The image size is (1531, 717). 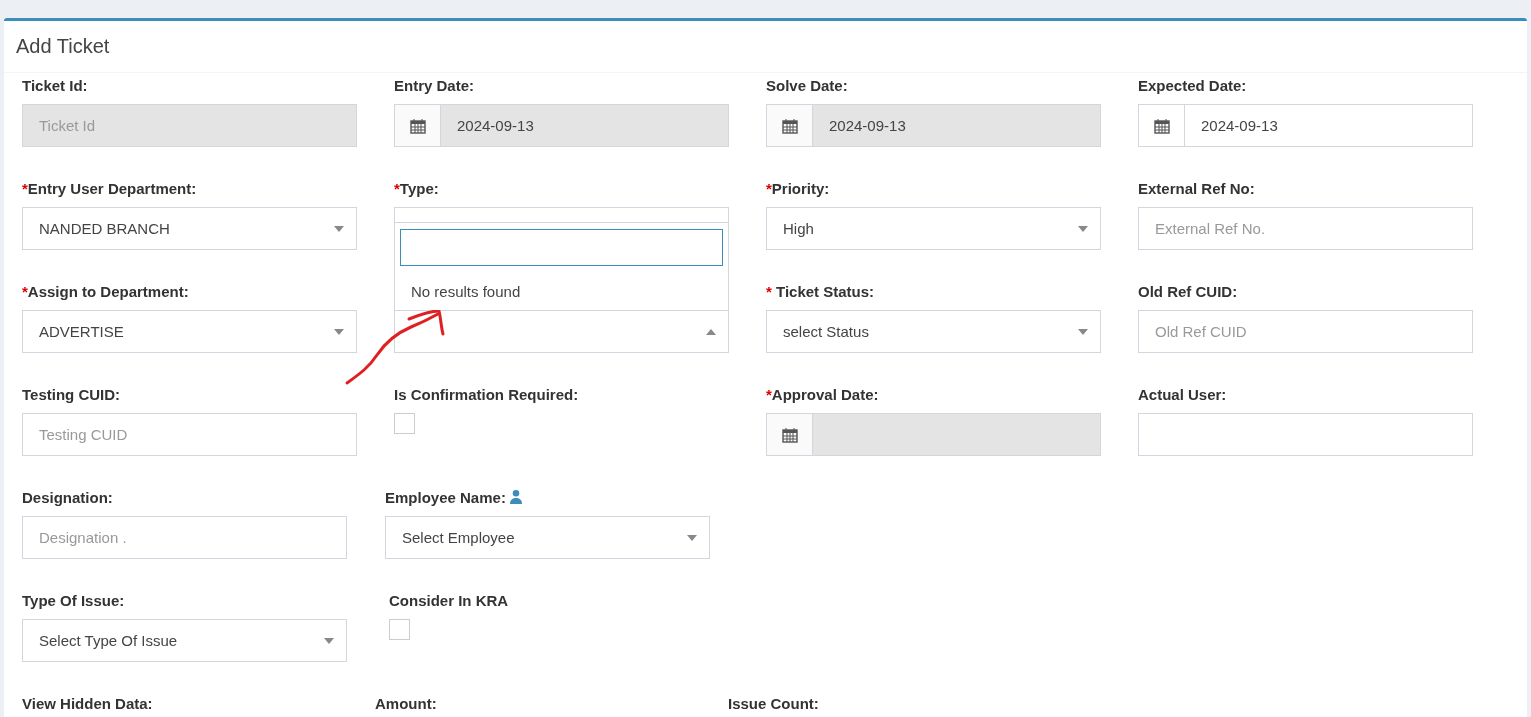 I want to click on field-label: *Priority:, so click(x=798, y=188).